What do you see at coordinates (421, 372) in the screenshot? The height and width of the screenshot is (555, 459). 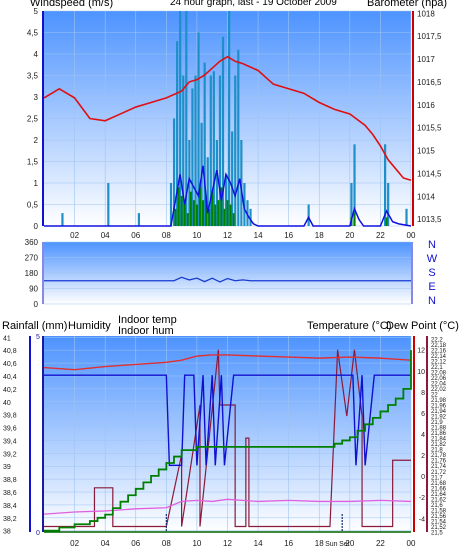 I see `temp-tick-label: 10` at bounding box center [421, 372].